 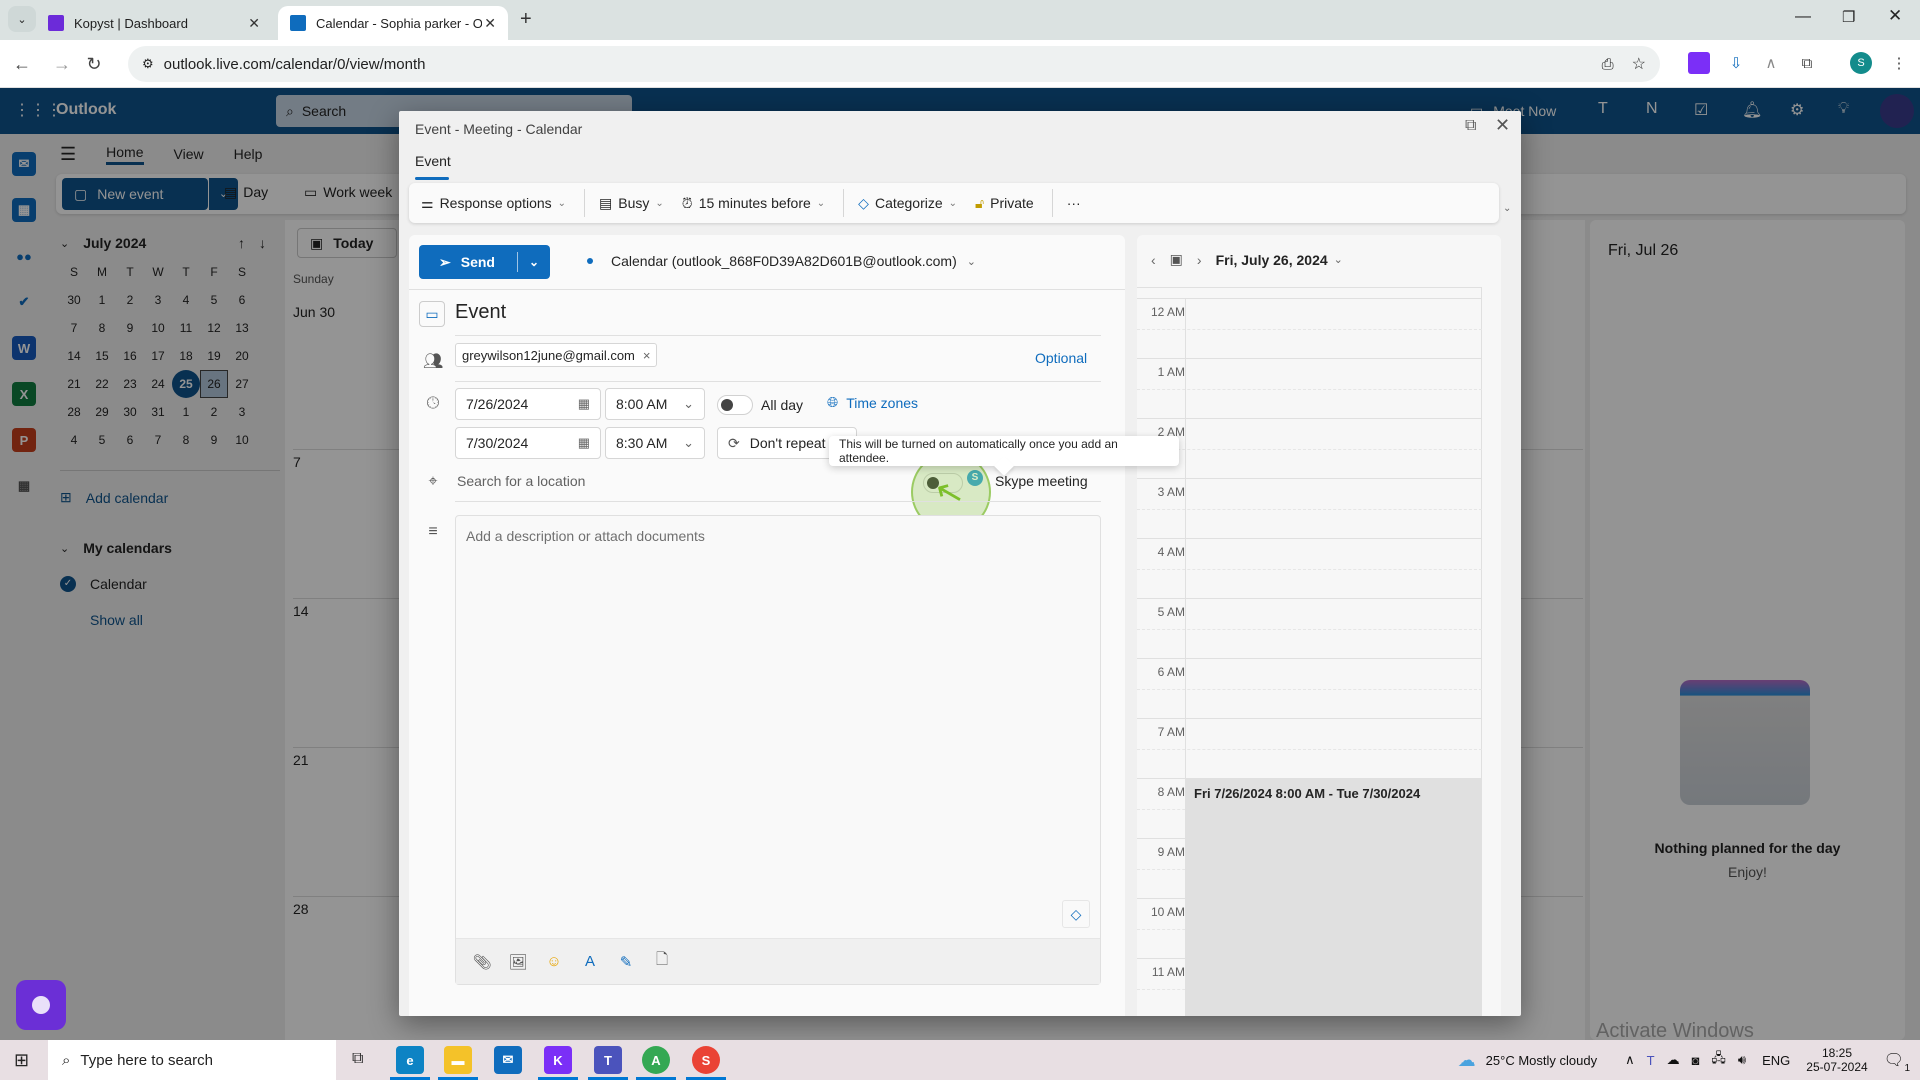 What do you see at coordinates (655, 443) in the screenshot?
I see `end-time-field: 8:30 AM ⌄` at bounding box center [655, 443].